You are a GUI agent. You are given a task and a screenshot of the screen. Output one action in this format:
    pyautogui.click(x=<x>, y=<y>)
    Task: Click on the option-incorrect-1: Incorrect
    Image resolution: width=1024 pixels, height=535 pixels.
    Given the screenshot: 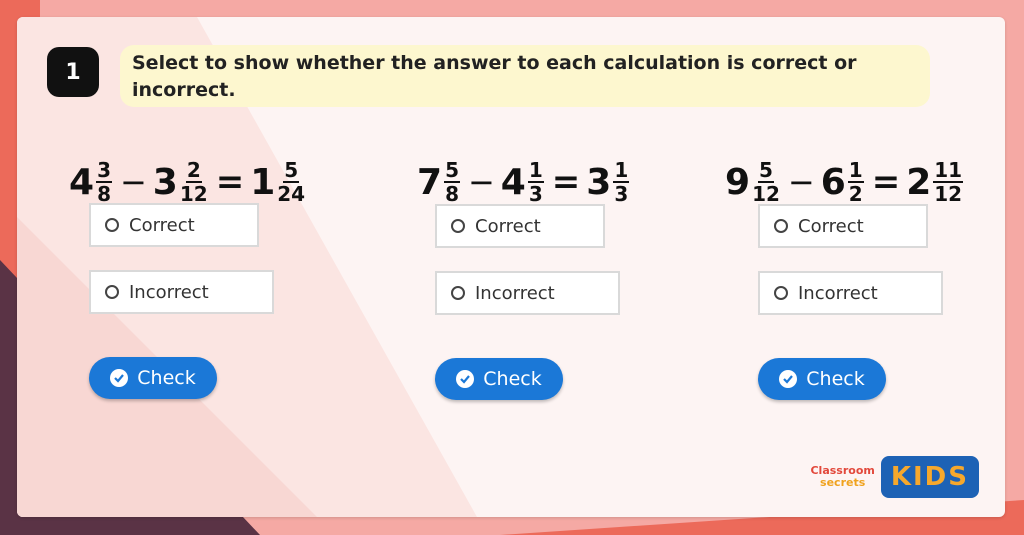 What is the action you would take?
    pyautogui.click(x=181, y=292)
    